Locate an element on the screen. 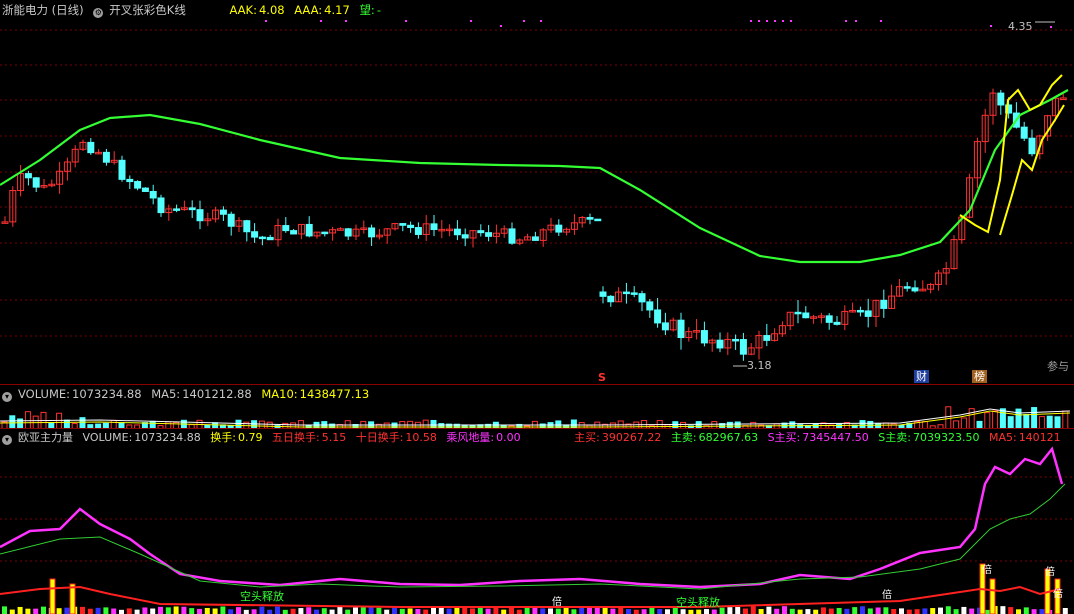 The image size is (1074, 614). volume-value: 1073234.88 is located at coordinates (107, 394).